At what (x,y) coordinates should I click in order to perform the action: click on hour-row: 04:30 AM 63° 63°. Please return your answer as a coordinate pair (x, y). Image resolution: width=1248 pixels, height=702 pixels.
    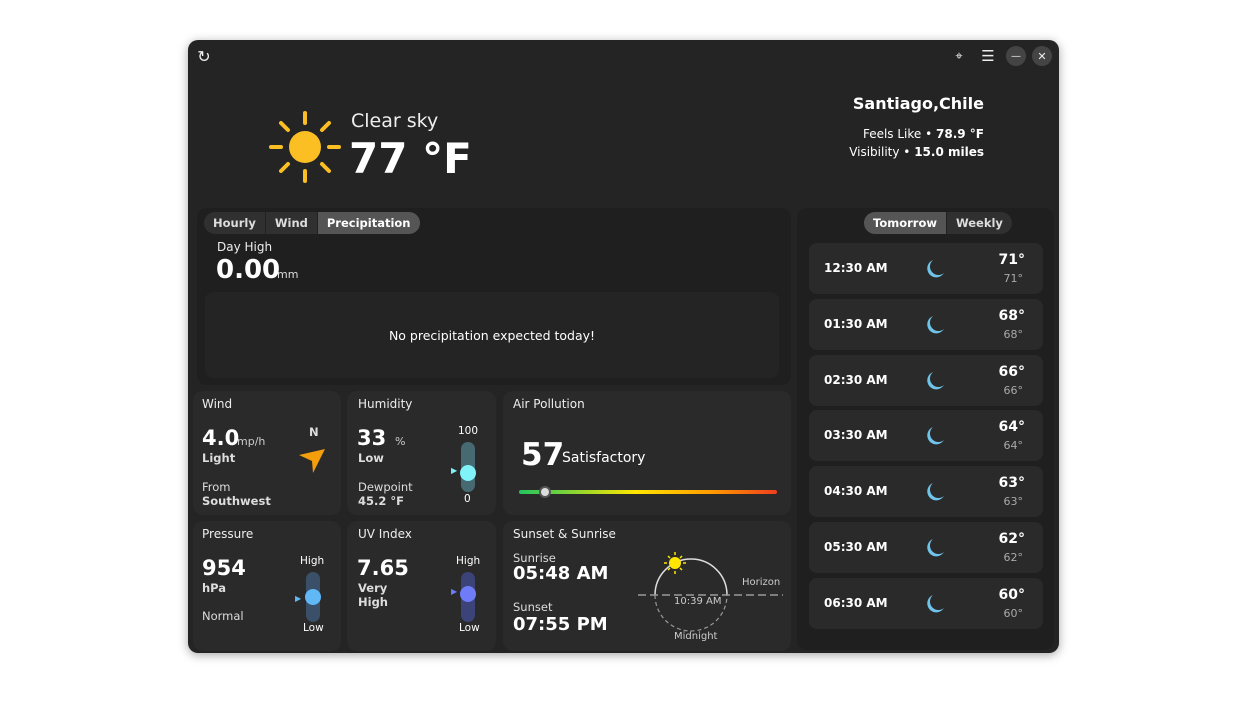
    Looking at the image, I should click on (926, 492).